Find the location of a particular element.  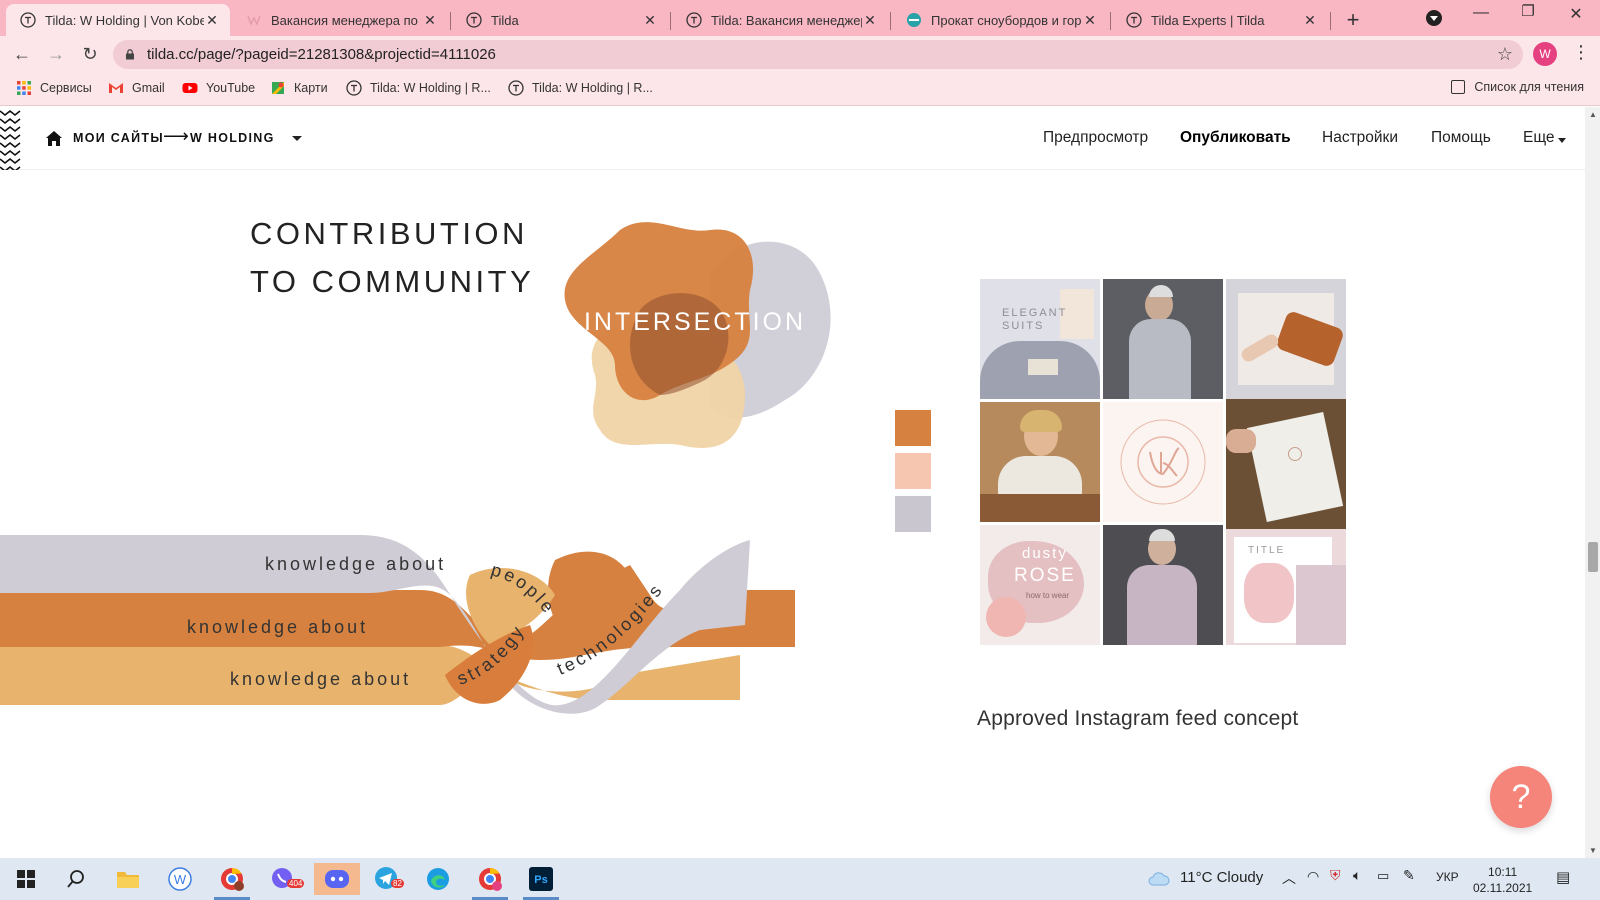

bookmark-gmail: Gmail is located at coordinates (136, 88).